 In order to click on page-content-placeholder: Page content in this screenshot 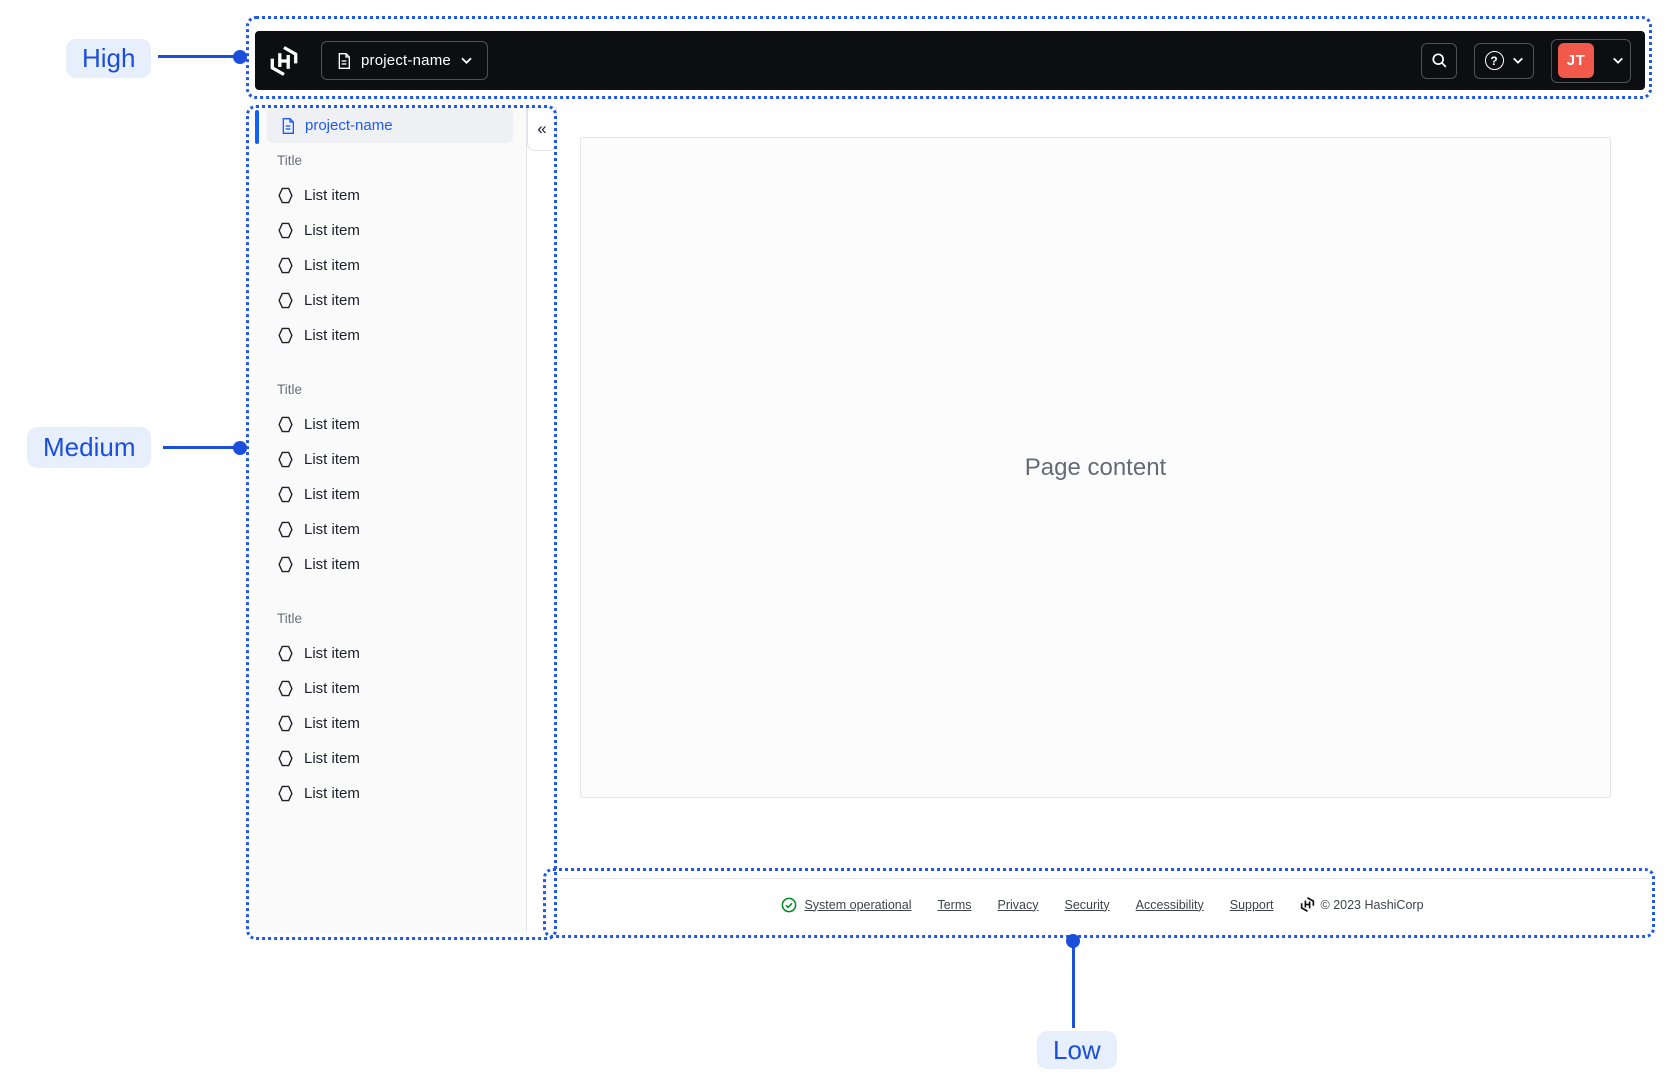, I will do `click(1095, 467)`.